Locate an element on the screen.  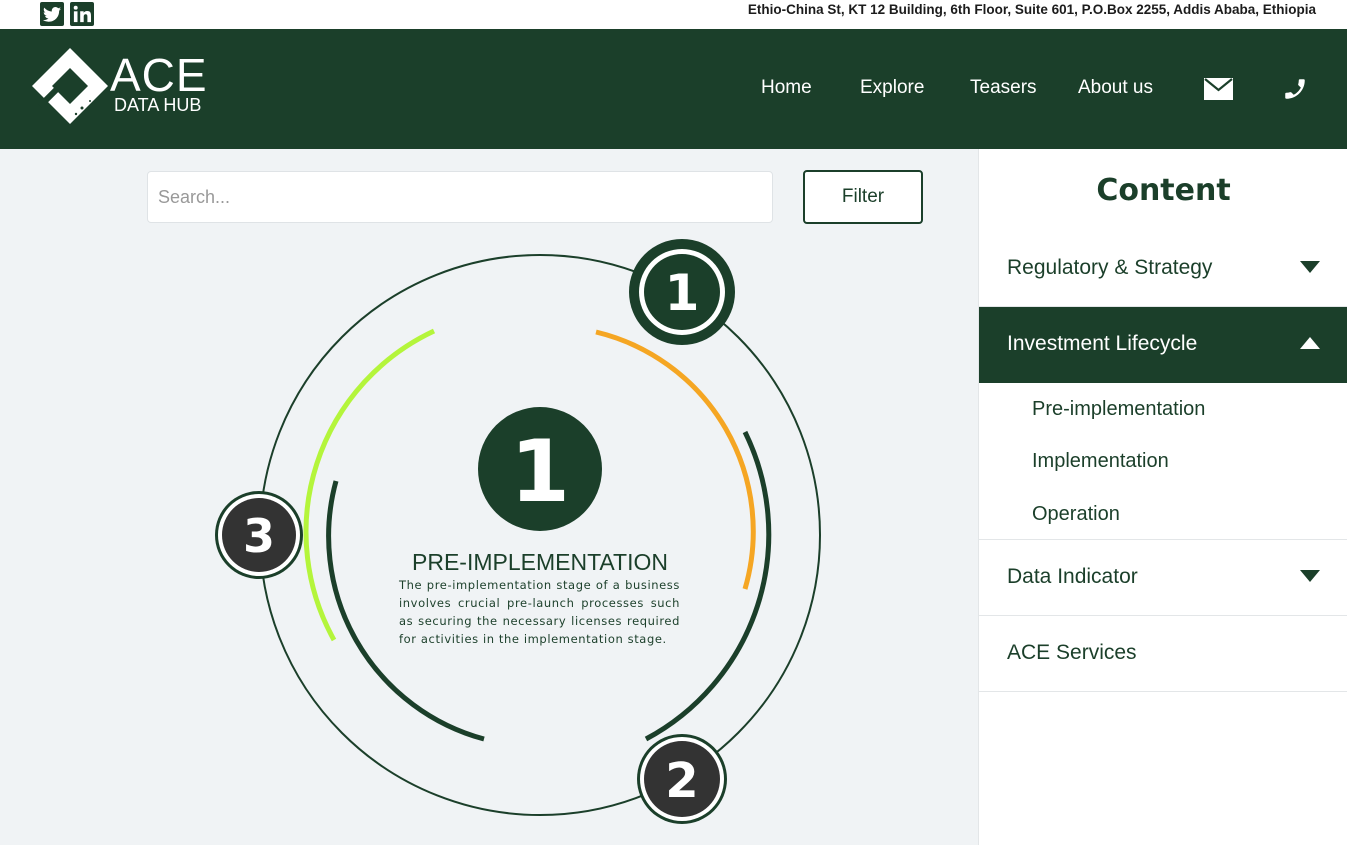
chevron-up-icon is located at coordinates (1310, 343).